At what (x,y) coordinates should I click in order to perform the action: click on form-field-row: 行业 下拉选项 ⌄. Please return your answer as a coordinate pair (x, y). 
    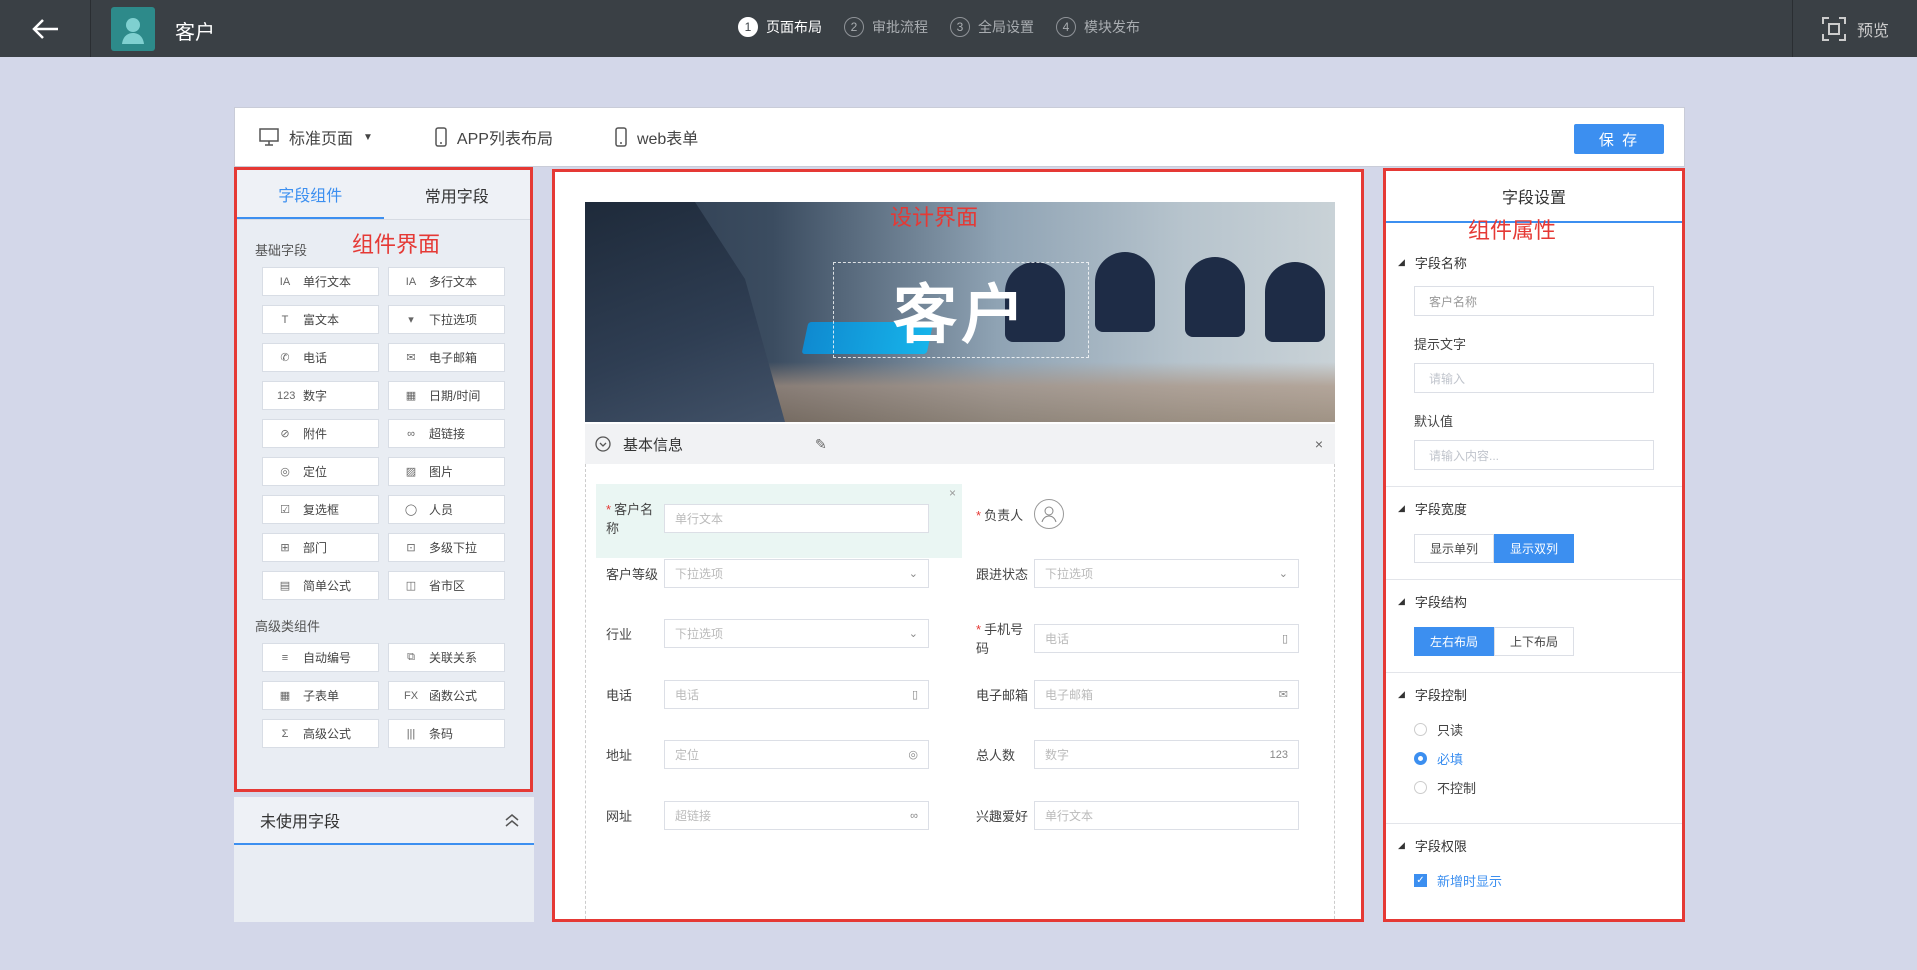
    Looking at the image, I should click on (757, 633).